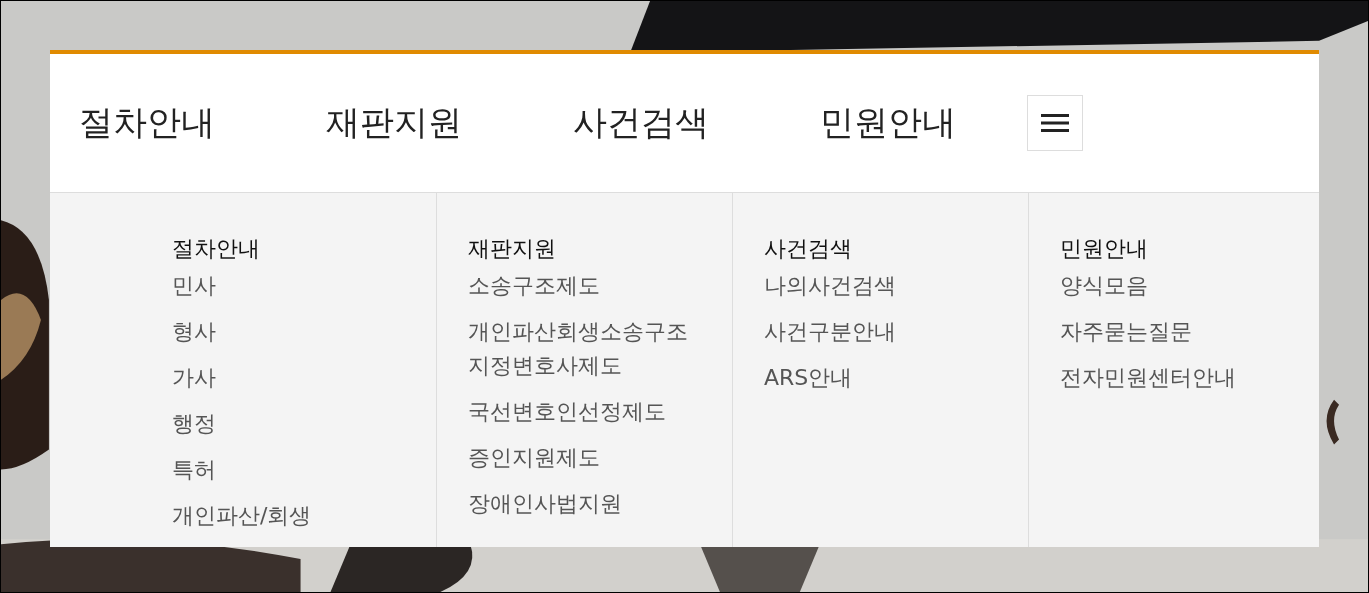  I want to click on menu-link: 국선변호인선정제도, so click(567, 412).